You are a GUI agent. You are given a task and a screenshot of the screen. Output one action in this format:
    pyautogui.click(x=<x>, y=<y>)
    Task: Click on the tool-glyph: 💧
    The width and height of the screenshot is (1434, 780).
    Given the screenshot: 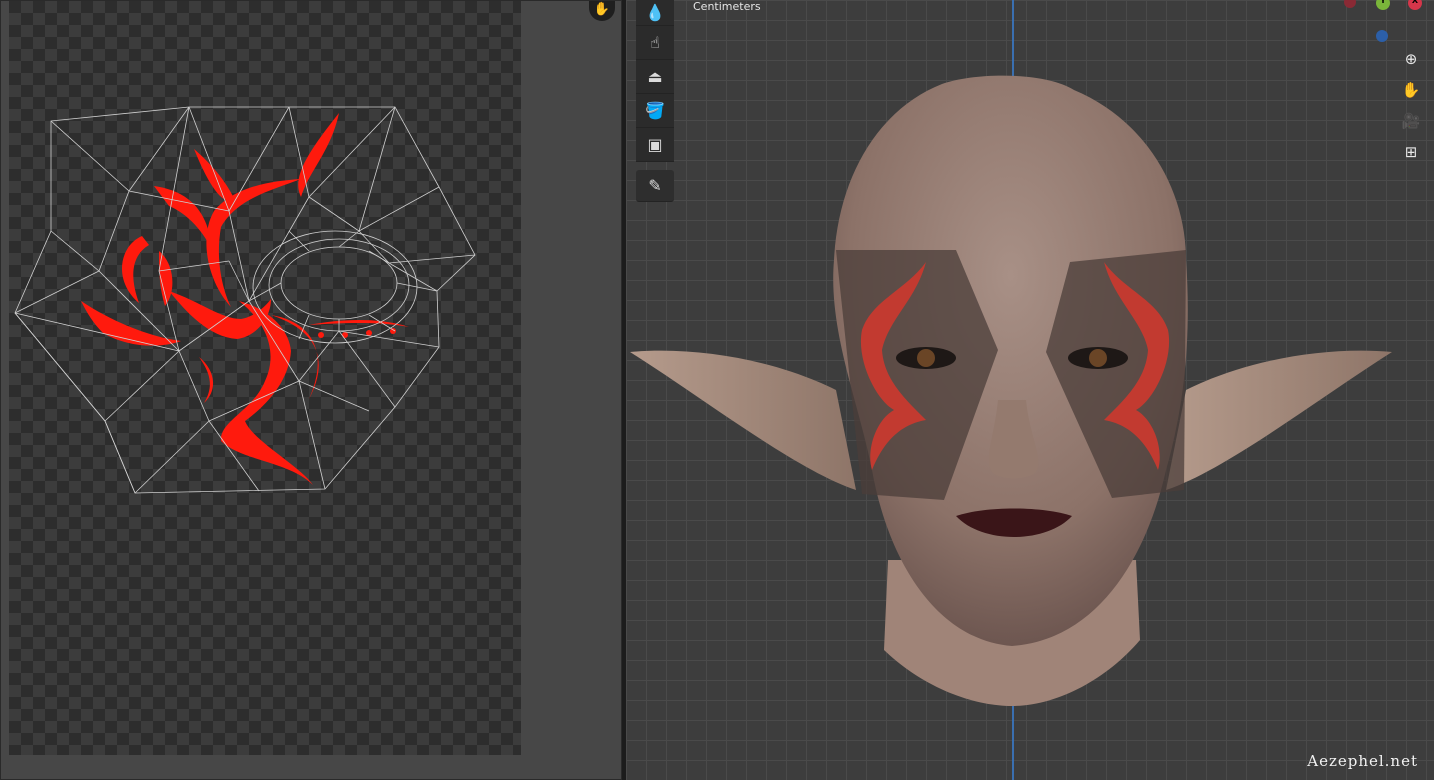 What is the action you would take?
    pyautogui.click(x=655, y=12)
    